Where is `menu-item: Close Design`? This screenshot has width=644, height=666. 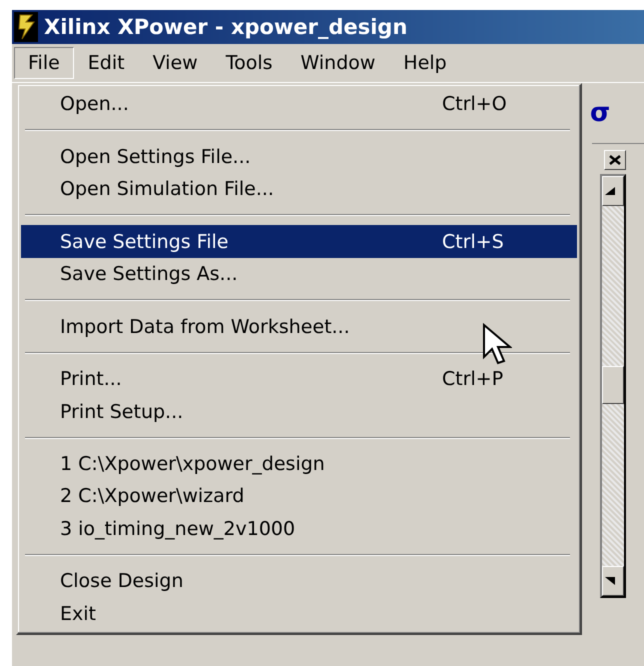 menu-item: Close Design is located at coordinates (299, 581).